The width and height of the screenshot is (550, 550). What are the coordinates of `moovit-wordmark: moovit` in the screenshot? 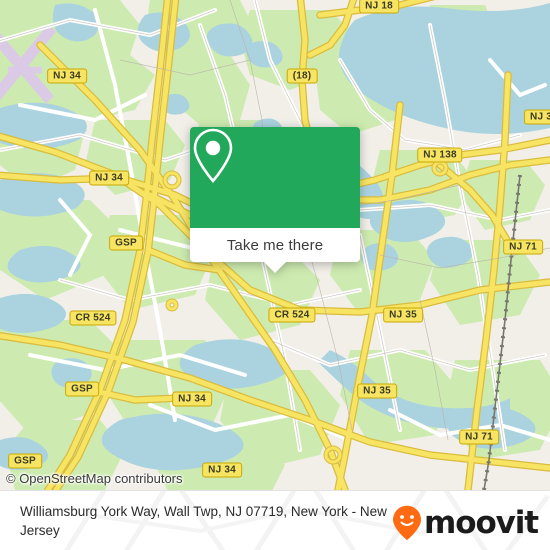 It's located at (481, 522).